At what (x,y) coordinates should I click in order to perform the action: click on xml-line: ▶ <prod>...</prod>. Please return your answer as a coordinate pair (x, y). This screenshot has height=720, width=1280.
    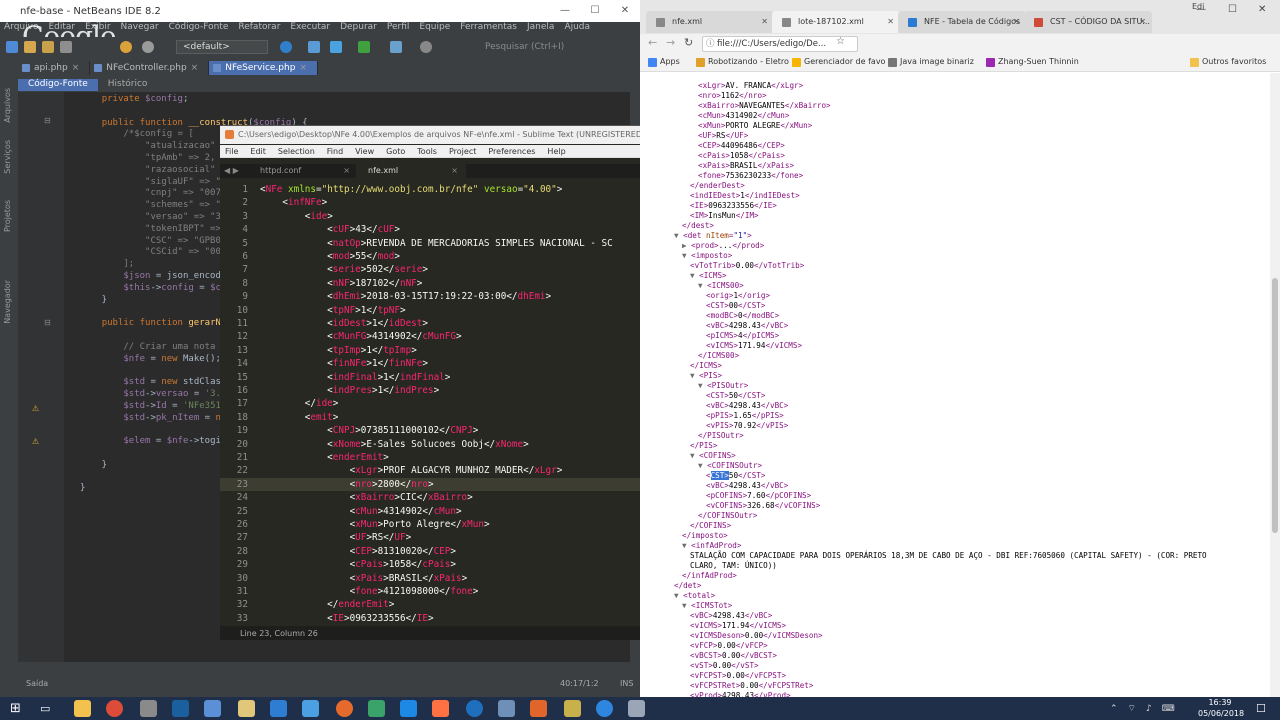
    Looking at the image, I should click on (723, 246).